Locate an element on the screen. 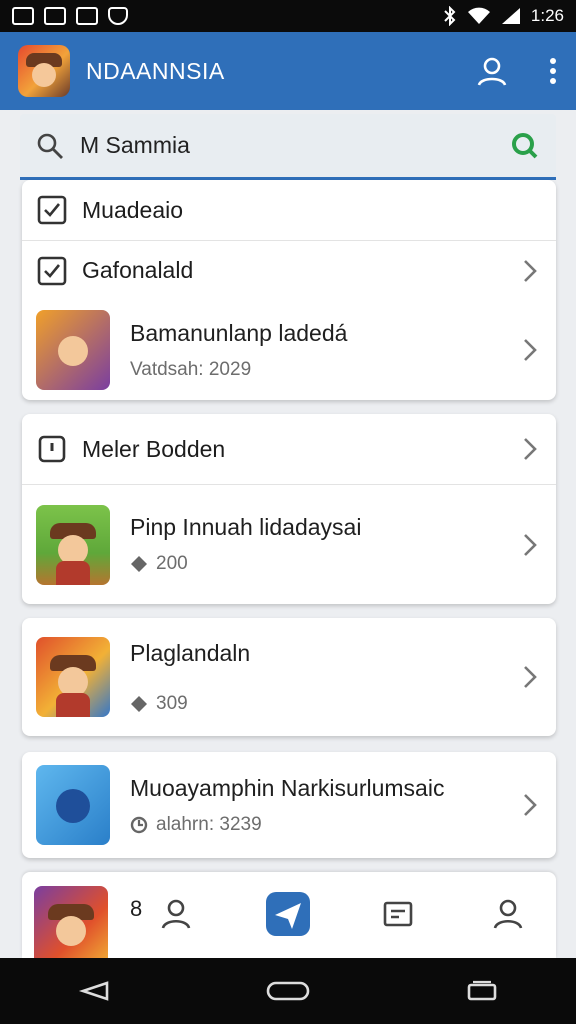  app-title: Bamanunlanp ladedá is located at coordinates (239, 332).